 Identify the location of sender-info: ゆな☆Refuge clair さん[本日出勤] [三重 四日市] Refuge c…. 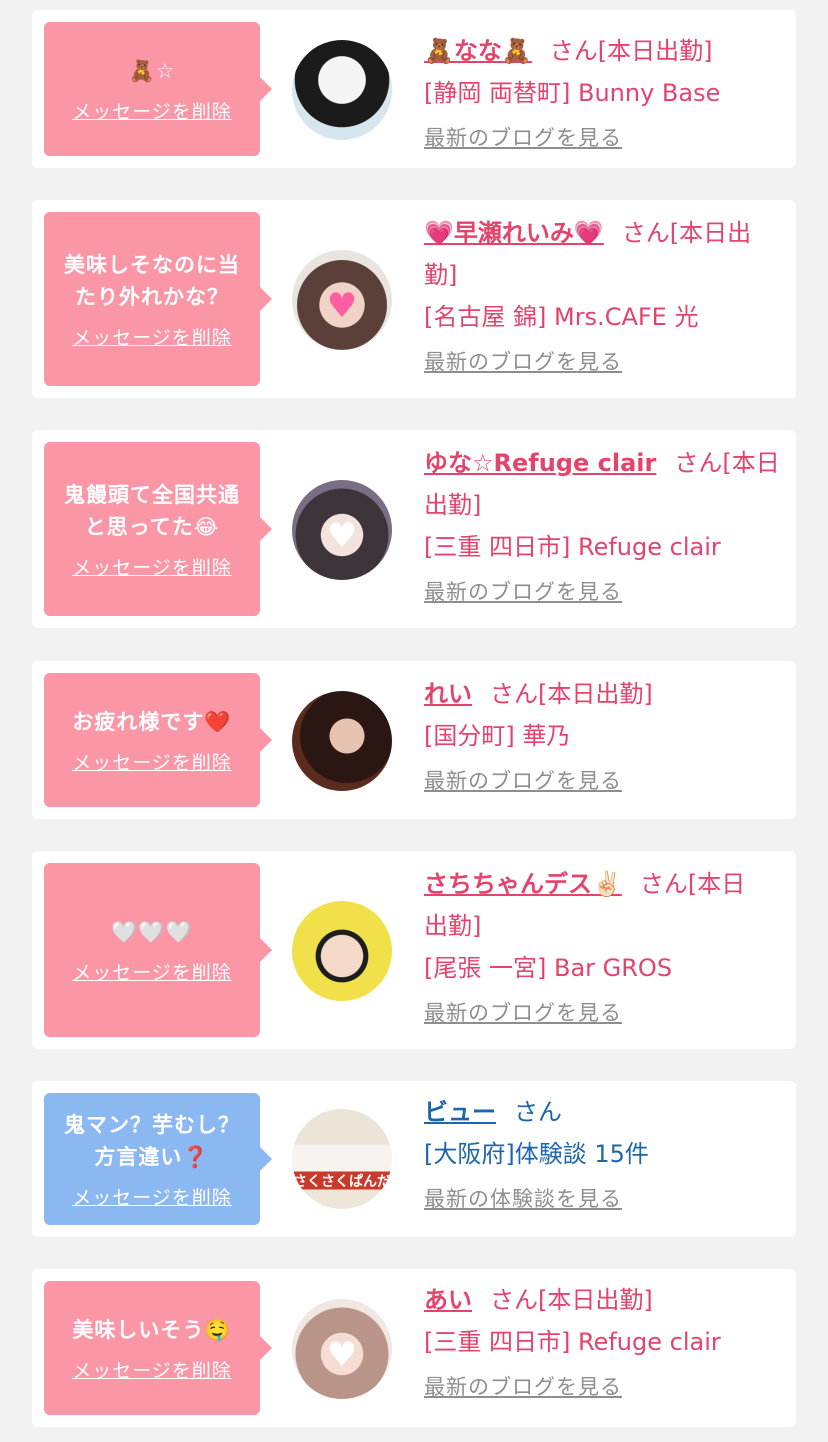
(603, 524).